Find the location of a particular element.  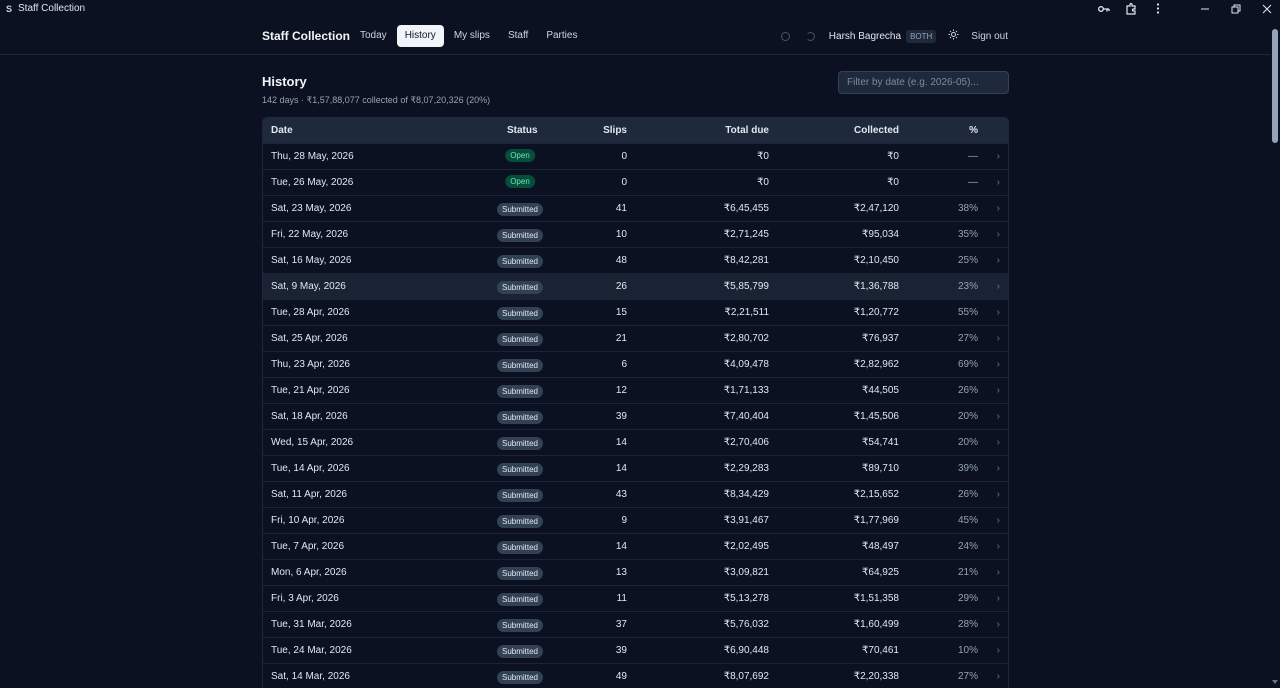

role-badge: BOTH is located at coordinates (921, 36).